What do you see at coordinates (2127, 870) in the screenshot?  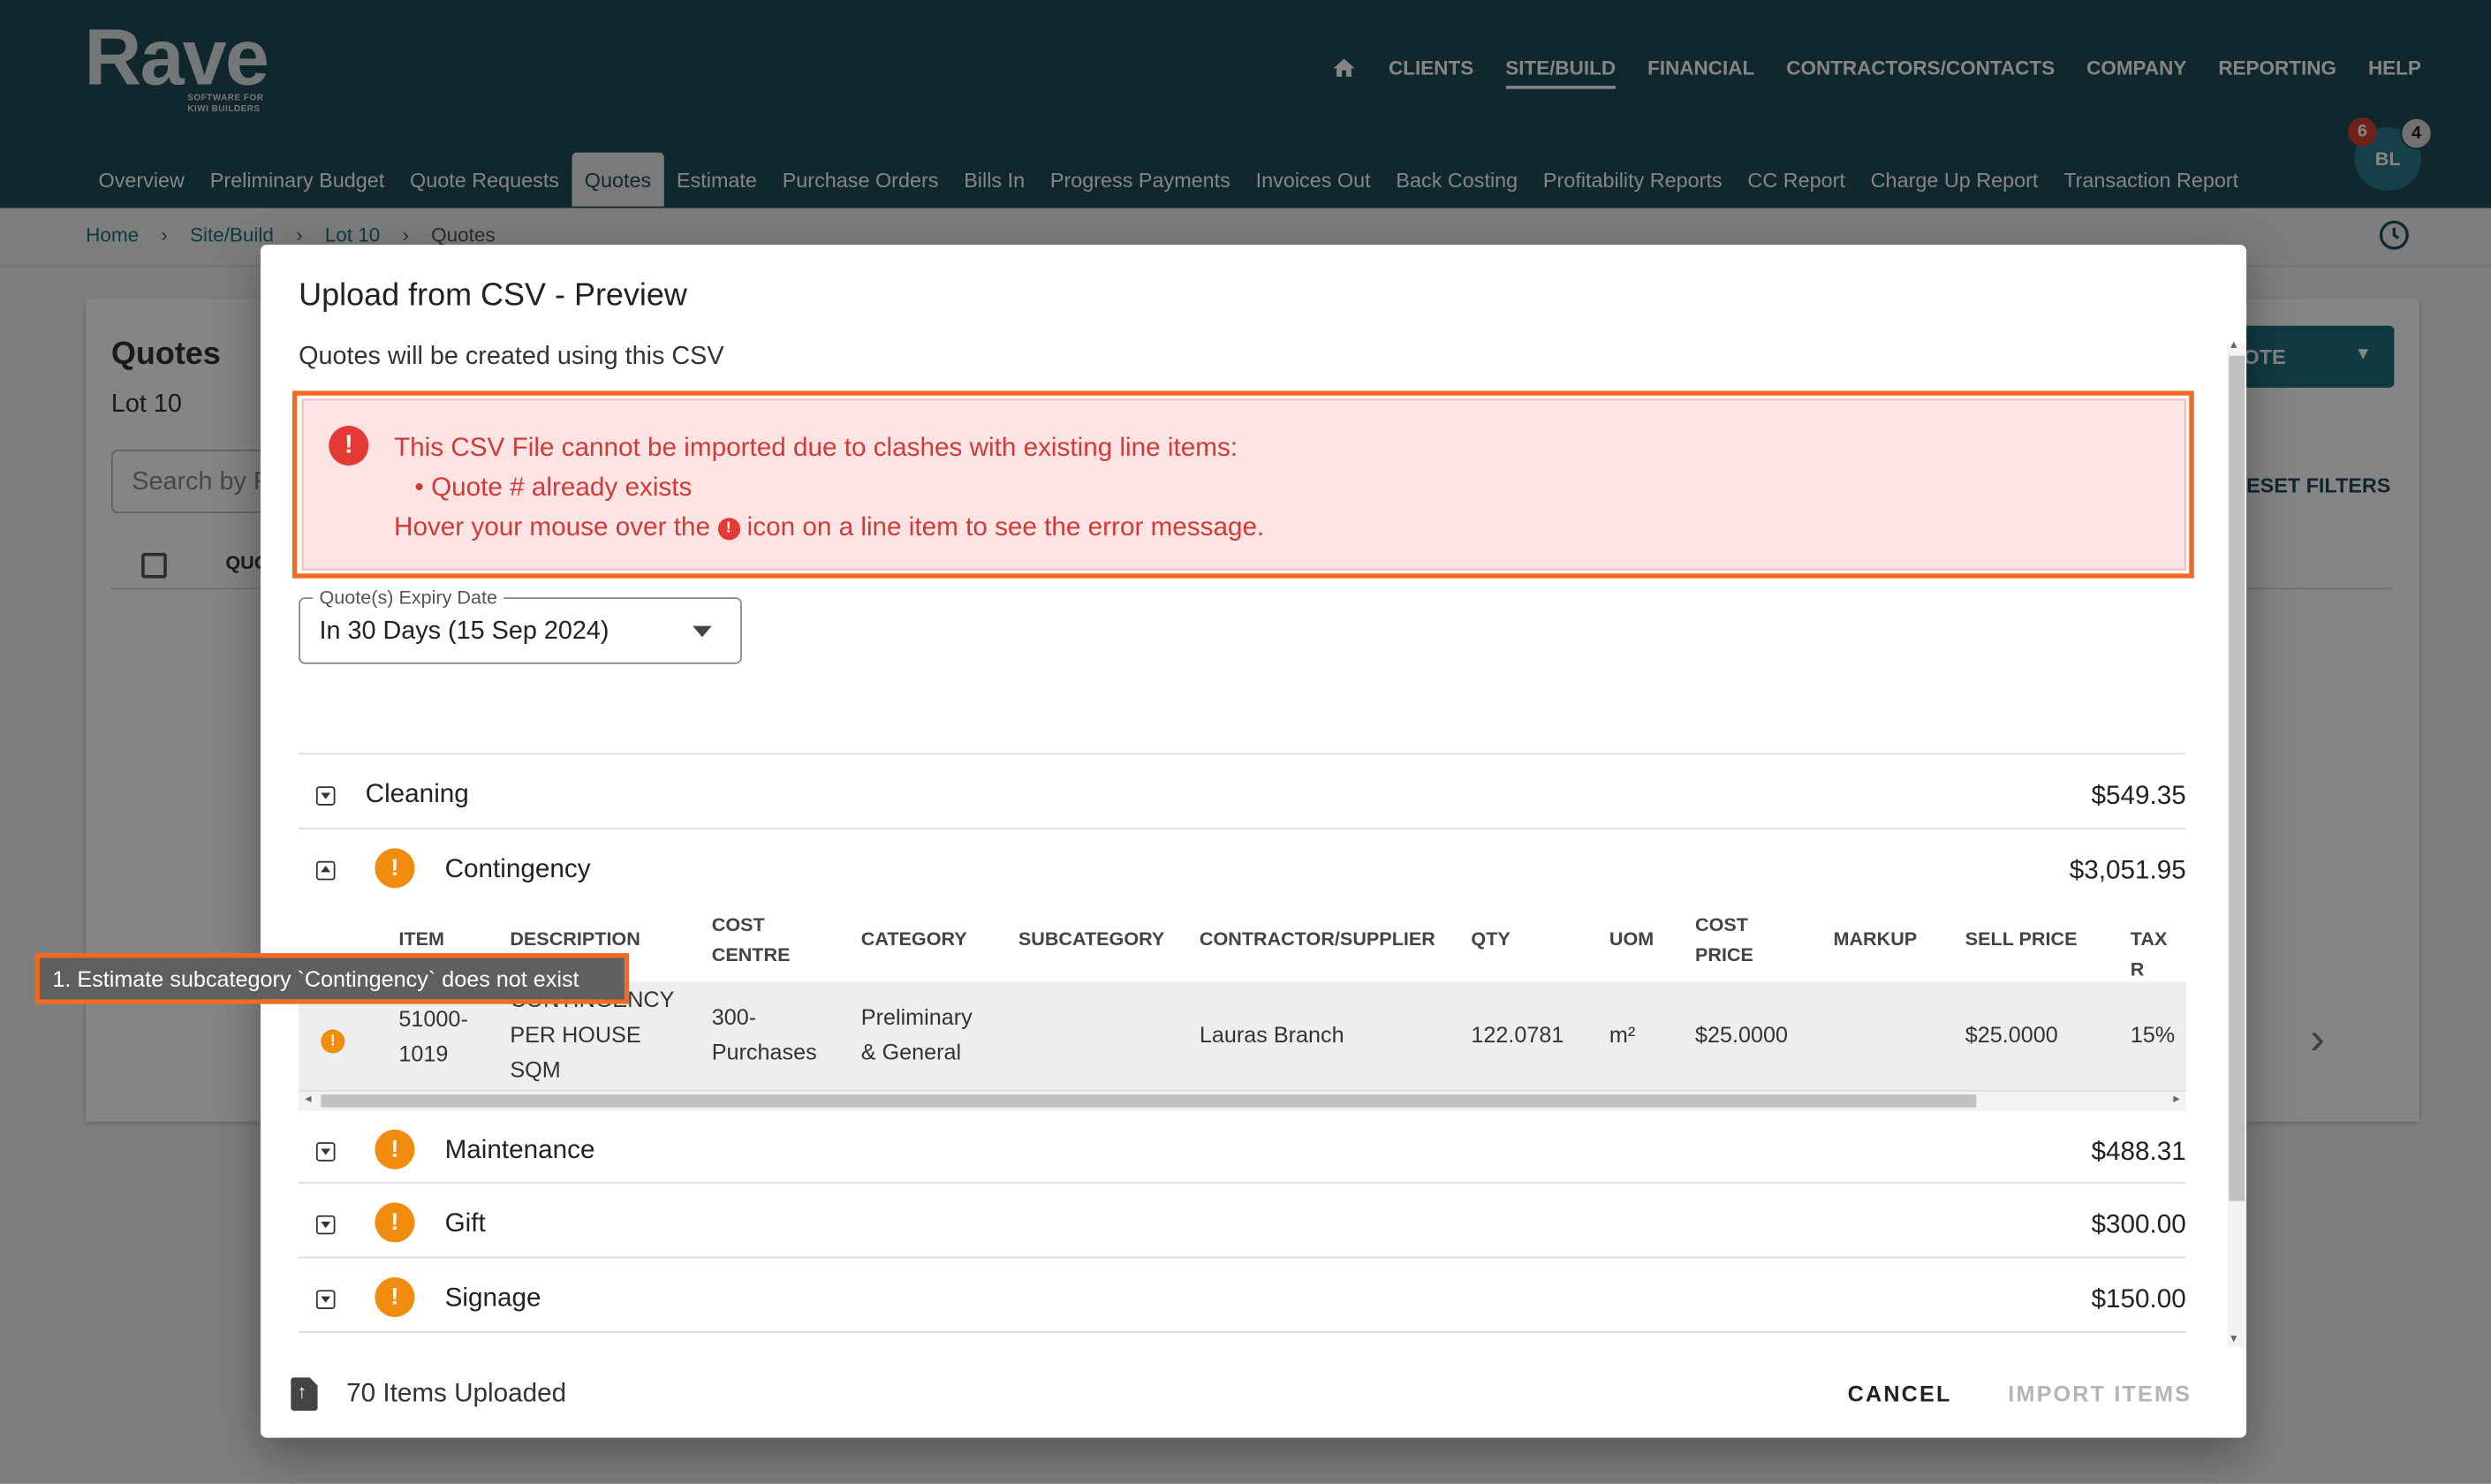 I see `group-amount: $3,051.95` at bounding box center [2127, 870].